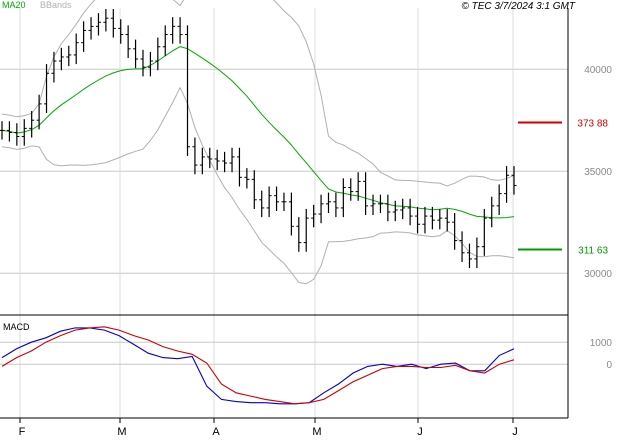  I want to click on time-tick-label: A, so click(216, 432).